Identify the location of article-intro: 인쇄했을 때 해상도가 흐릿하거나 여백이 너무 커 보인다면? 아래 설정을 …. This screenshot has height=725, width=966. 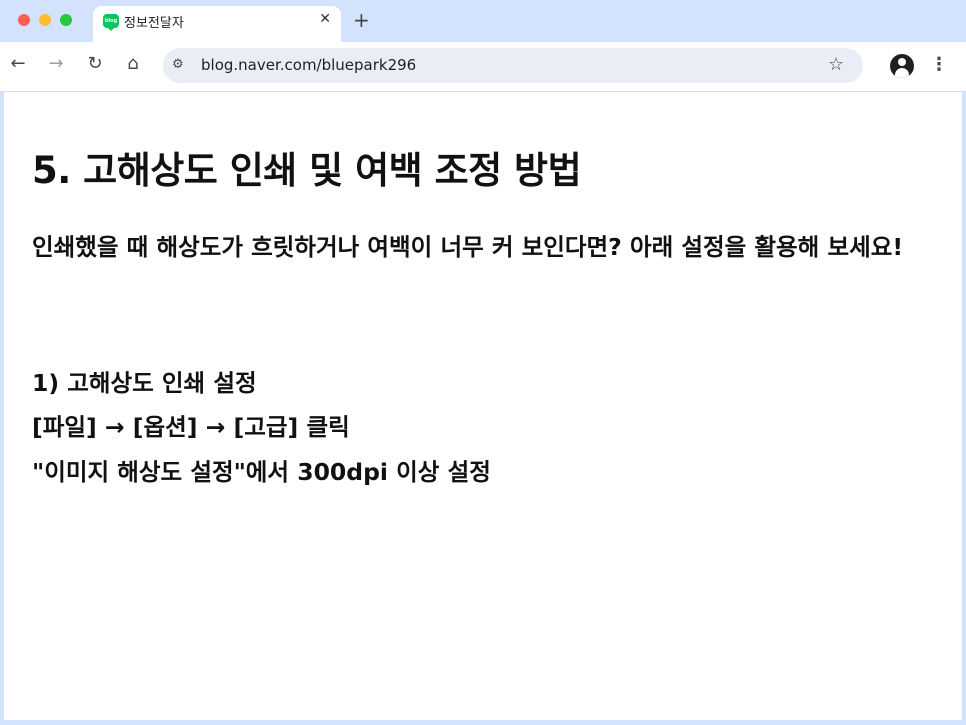
(468, 247).